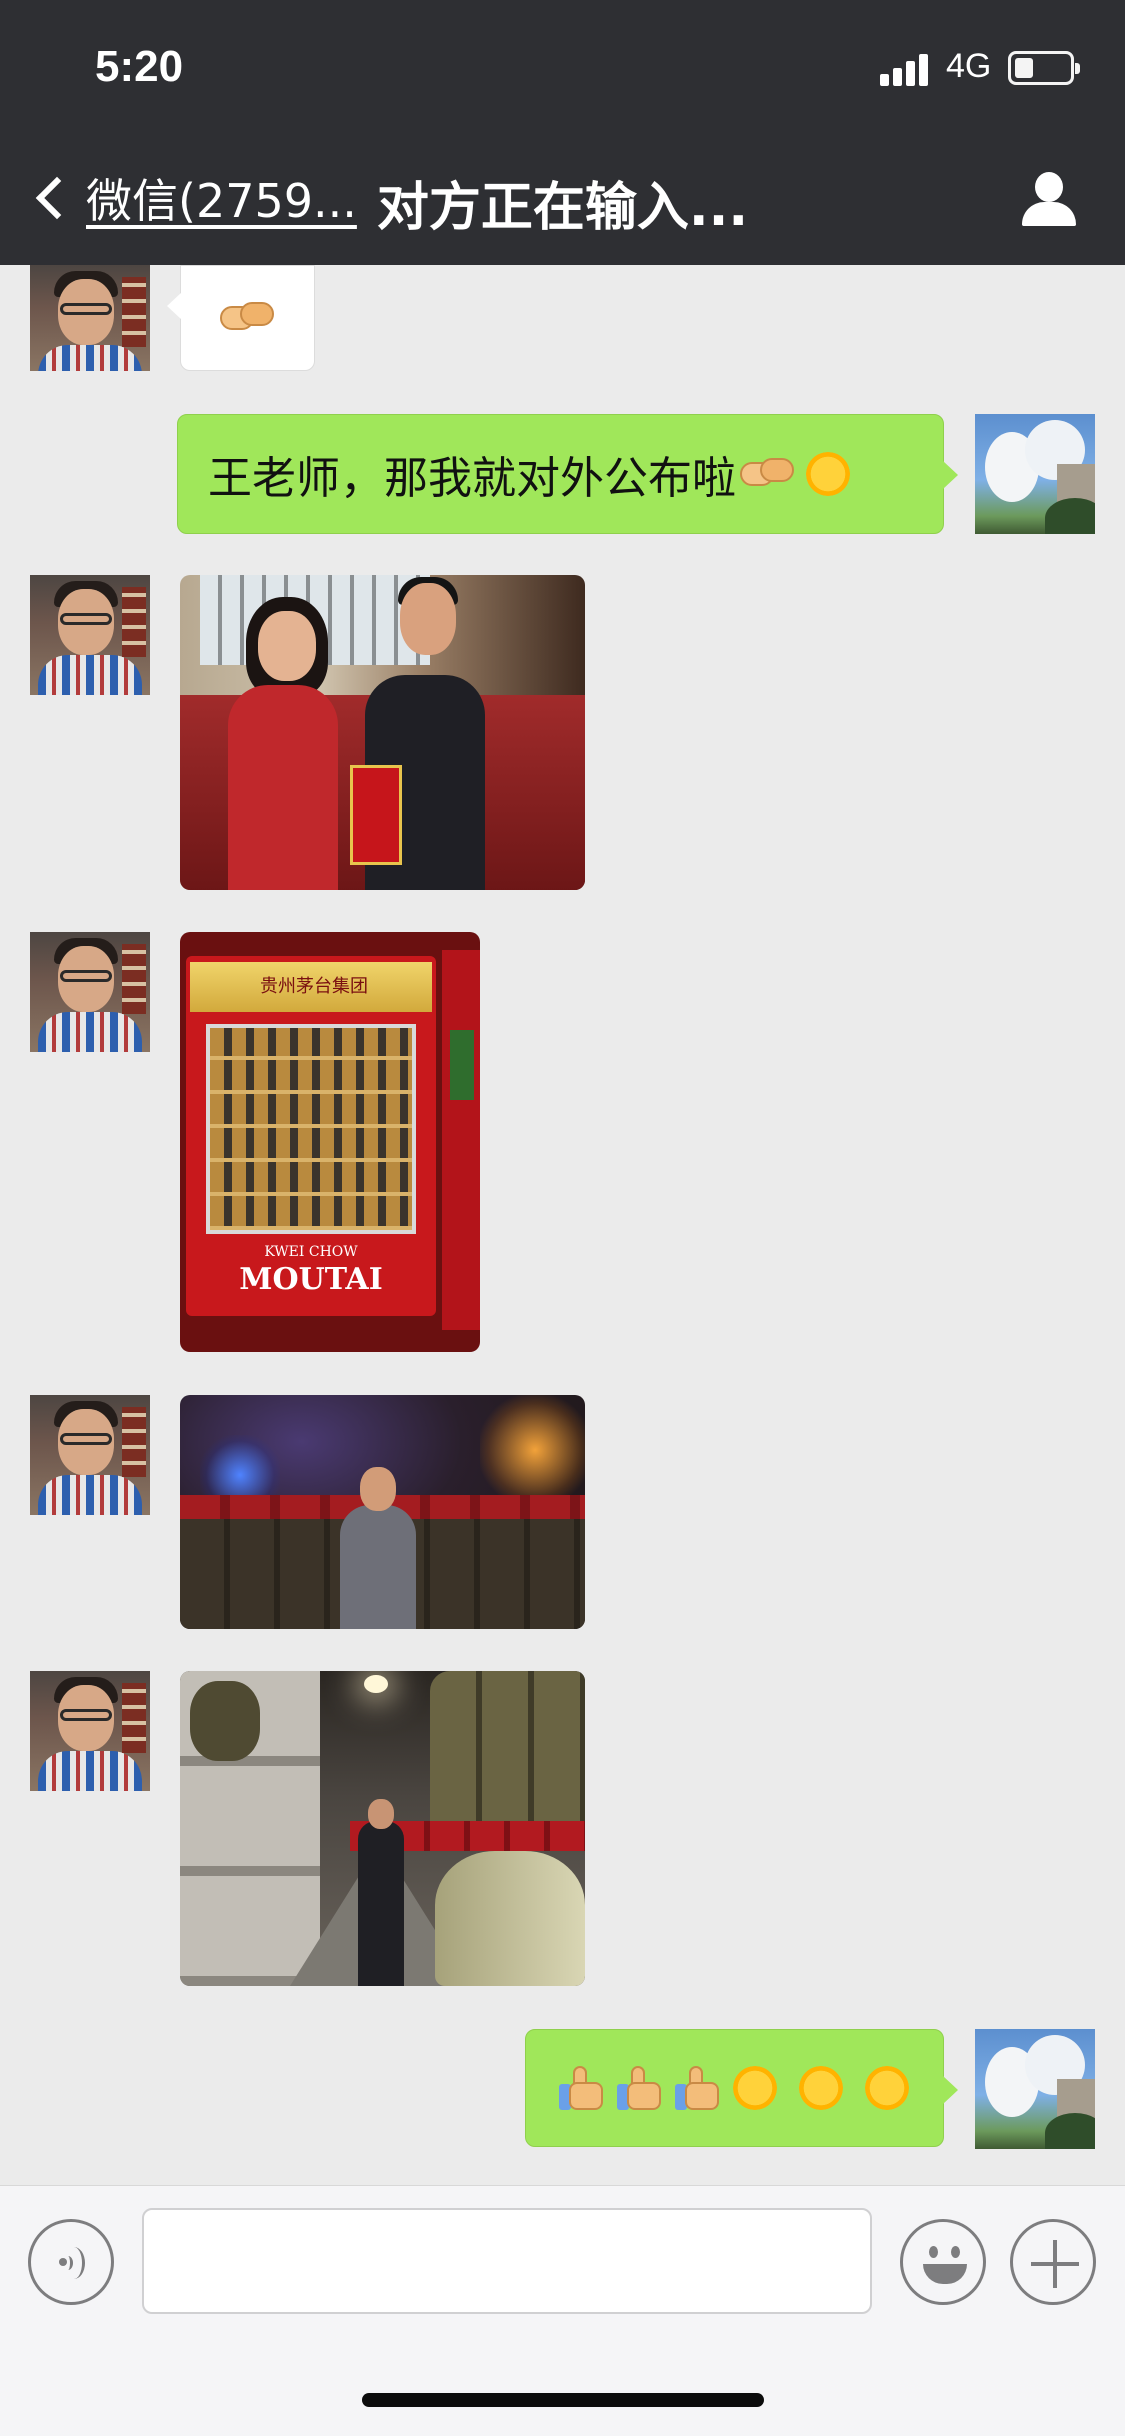 The image size is (1125, 2436). What do you see at coordinates (376, 815) in the screenshot?
I see `gift-box` at bounding box center [376, 815].